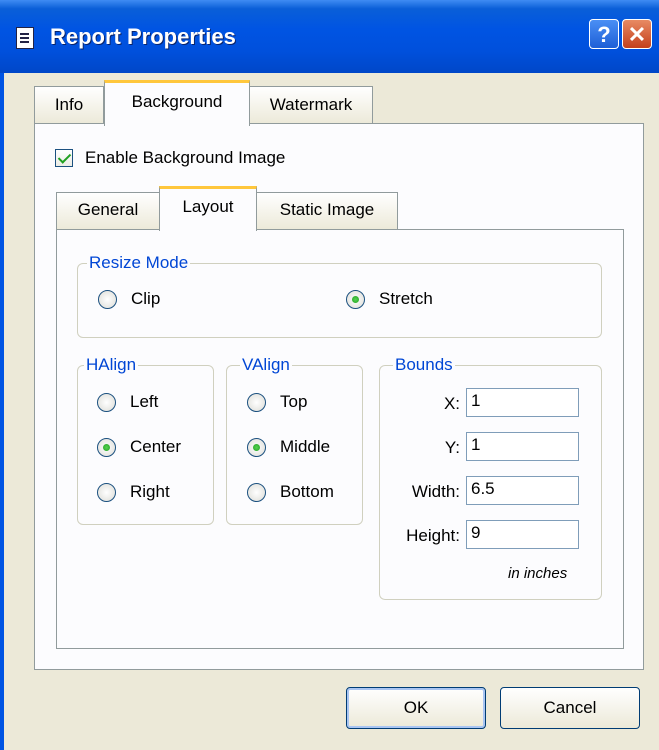 The image size is (659, 750). Describe the element at coordinates (185, 157) in the screenshot. I see `enable-background-checkbox-label: Enable Background Image` at that location.